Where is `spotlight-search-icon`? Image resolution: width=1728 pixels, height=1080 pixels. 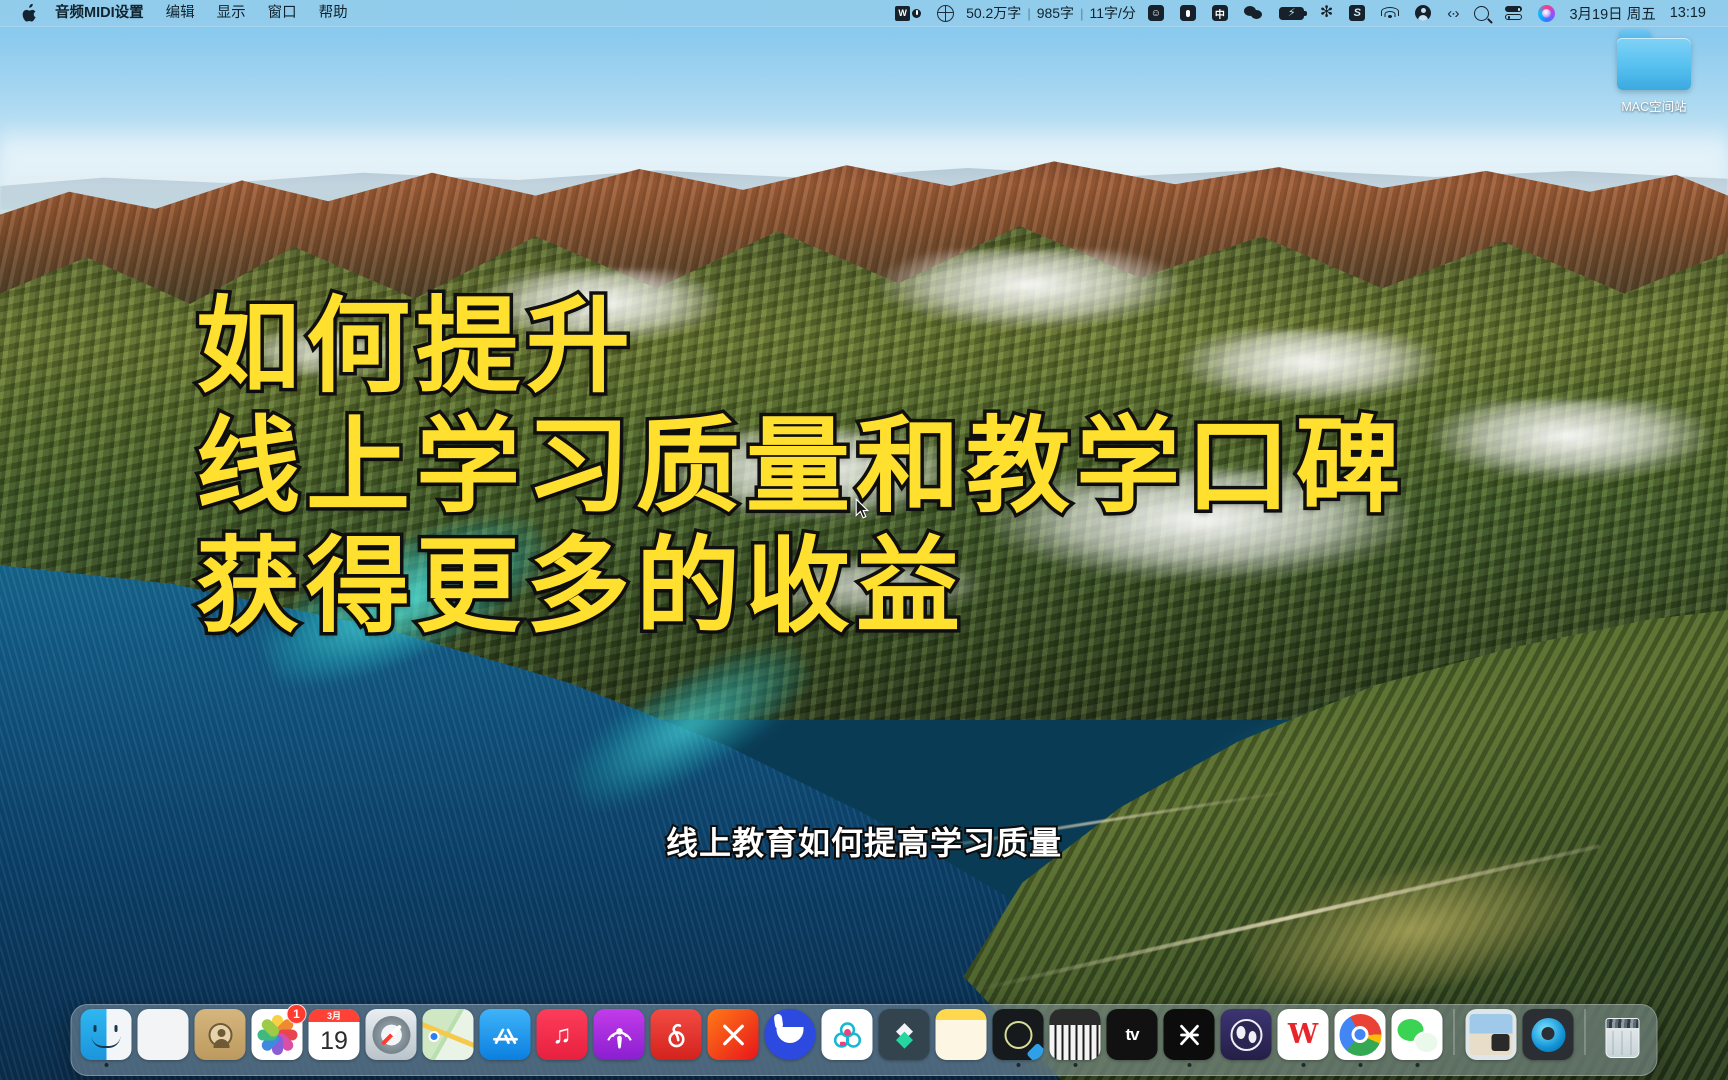 spotlight-search-icon is located at coordinates (1481, 13).